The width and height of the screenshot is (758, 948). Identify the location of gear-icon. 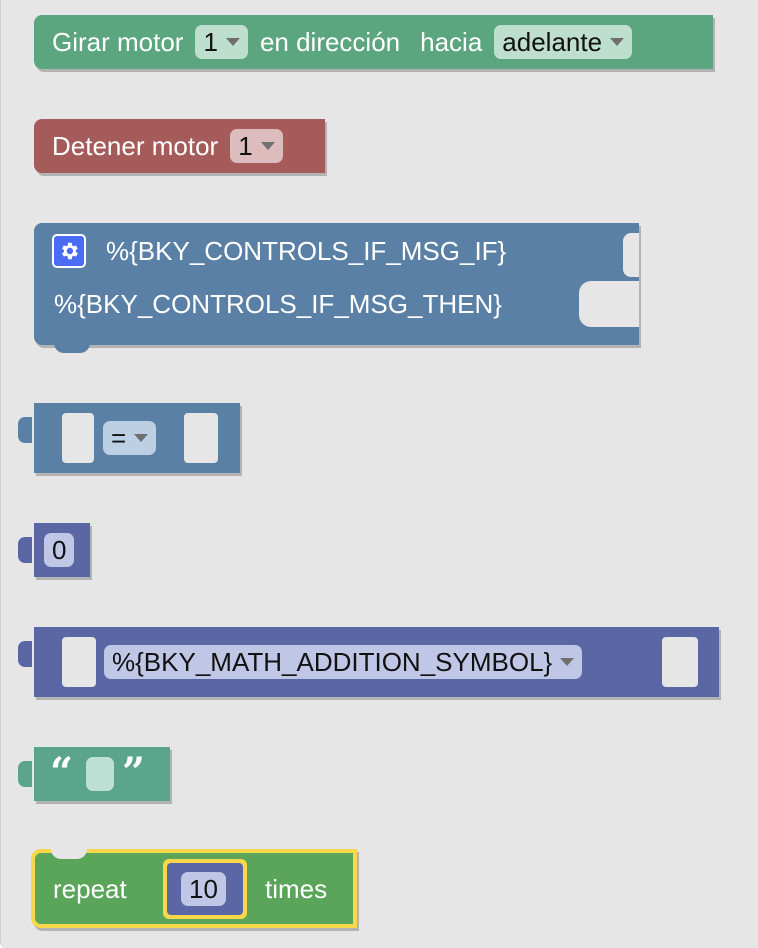
(69, 251).